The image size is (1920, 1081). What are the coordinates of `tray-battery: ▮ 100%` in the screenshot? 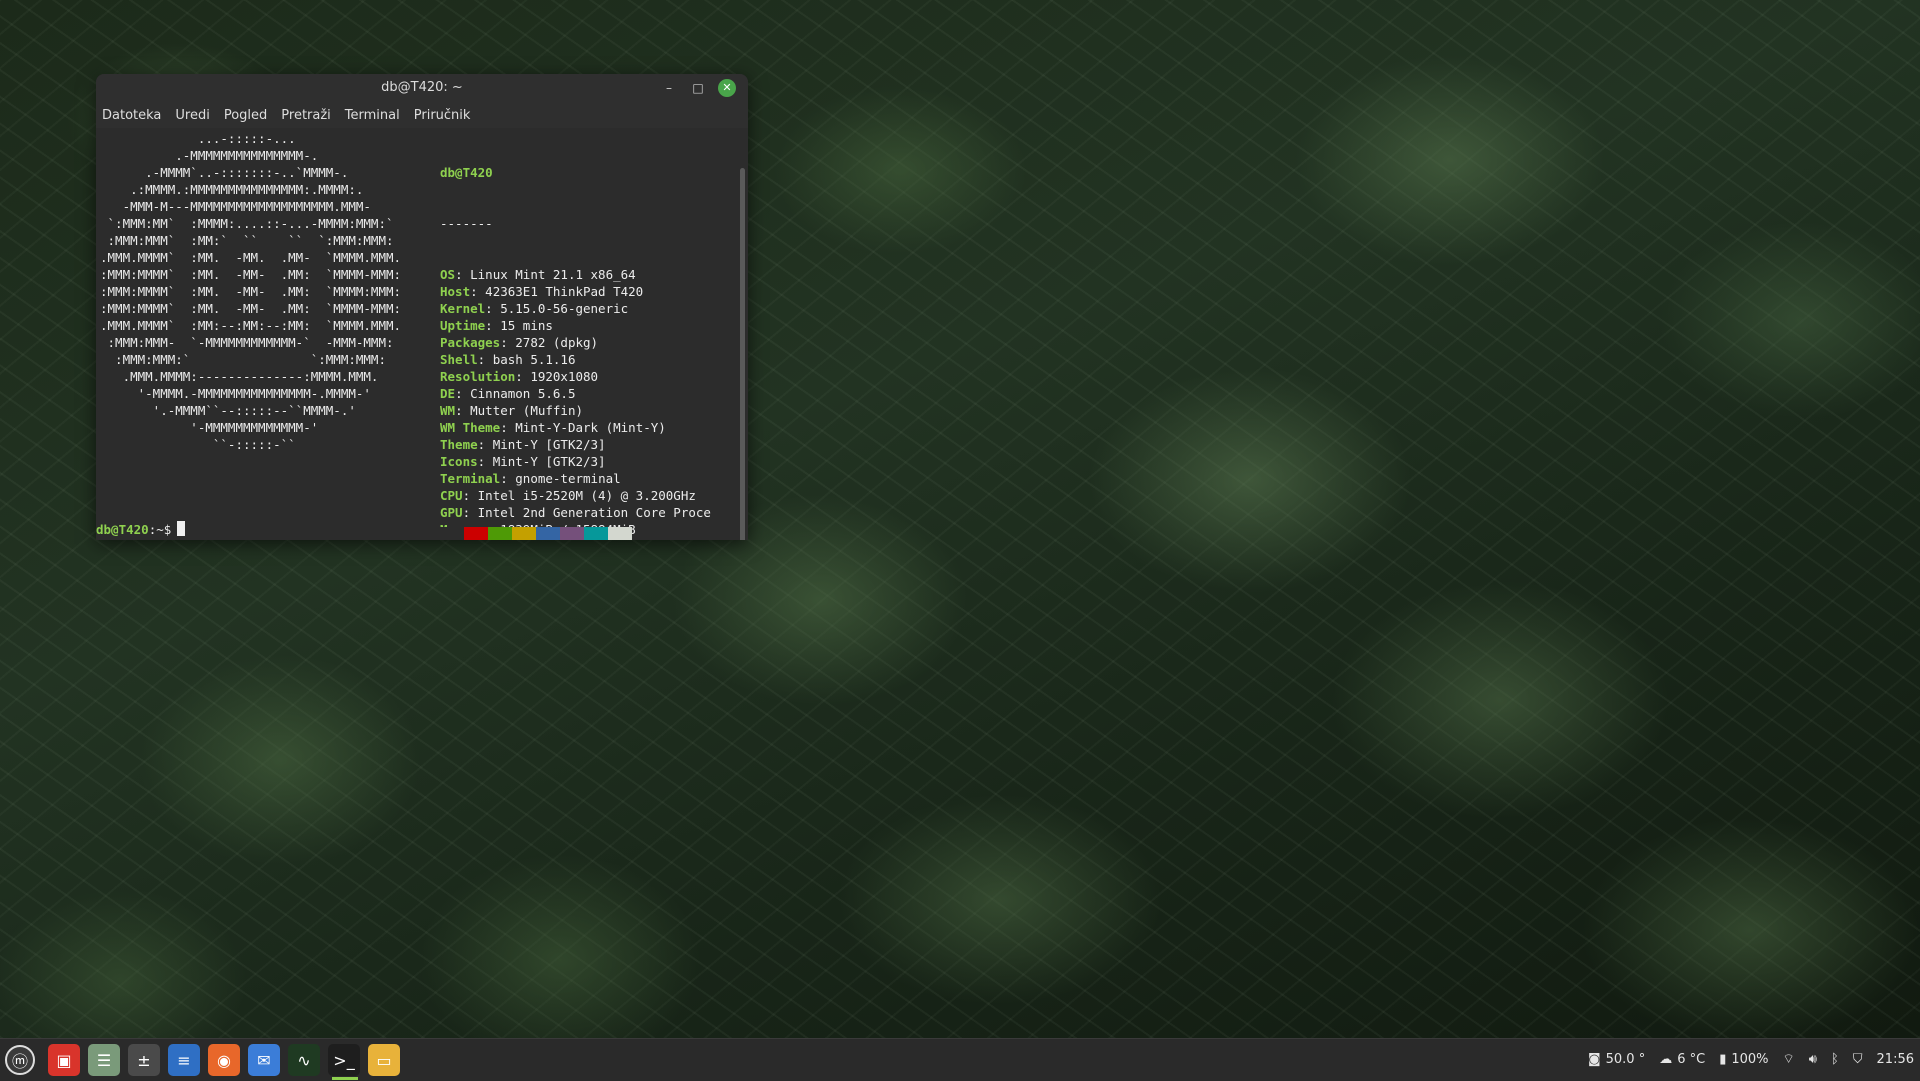 It's located at (1743, 1059).